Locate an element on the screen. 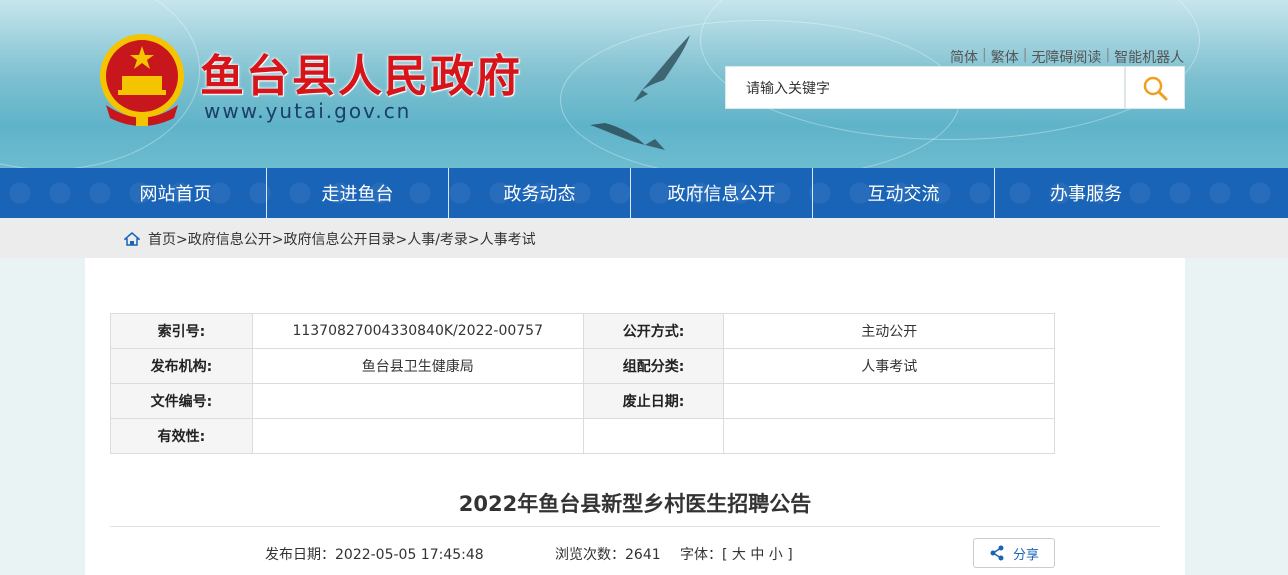 The width and height of the screenshot is (1288, 575). home-icon is located at coordinates (132, 239).